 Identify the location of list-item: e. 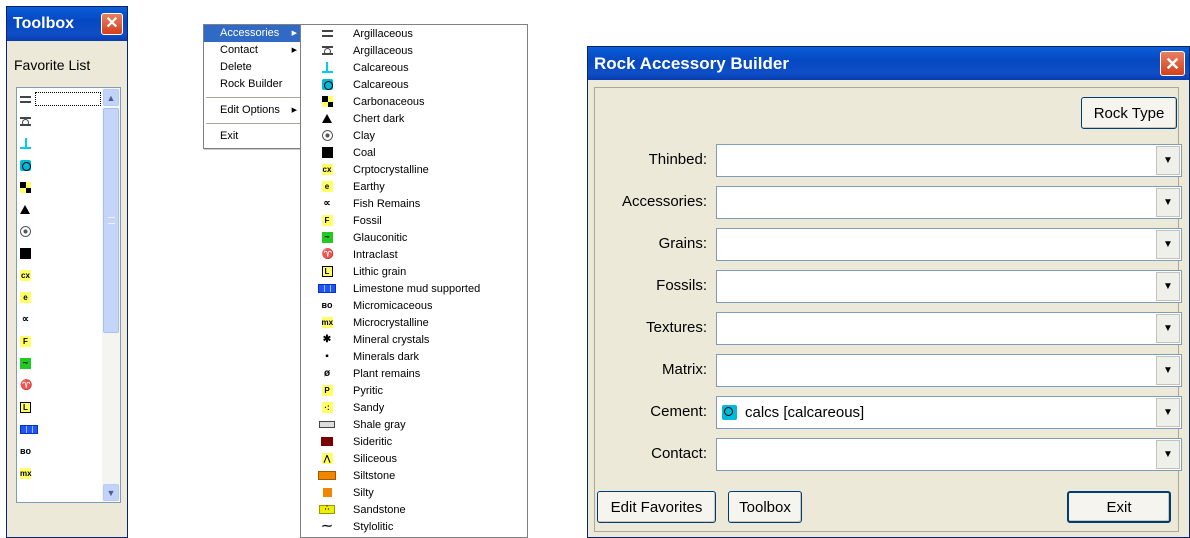
(60, 297).